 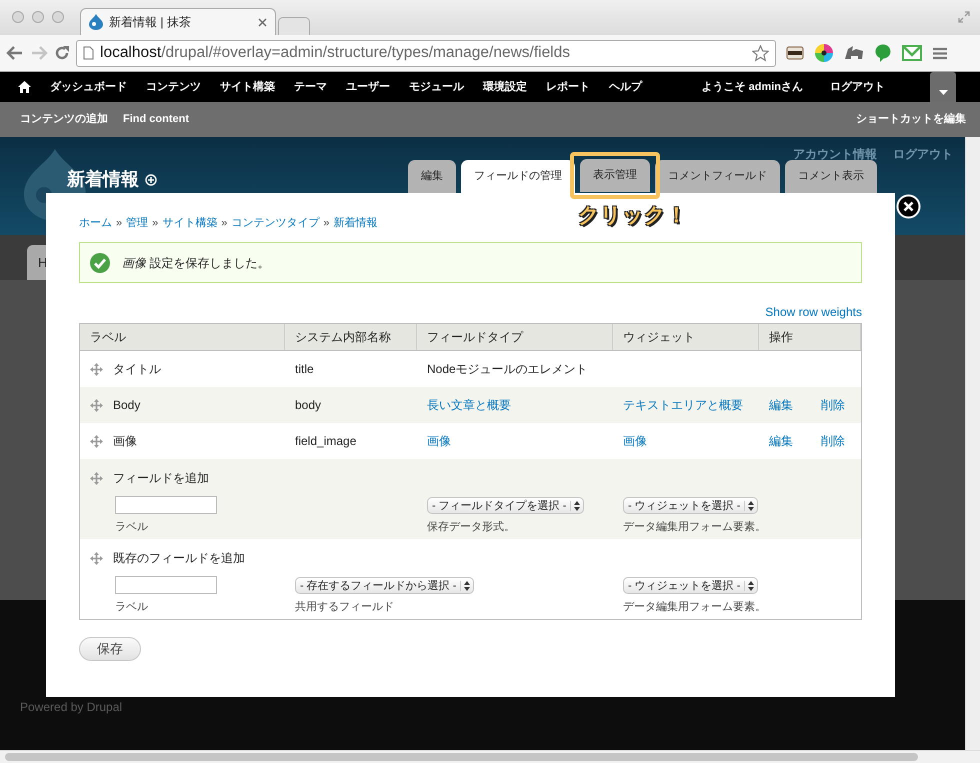 I want to click on field-label: タイトル, so click(x=137, y=369).